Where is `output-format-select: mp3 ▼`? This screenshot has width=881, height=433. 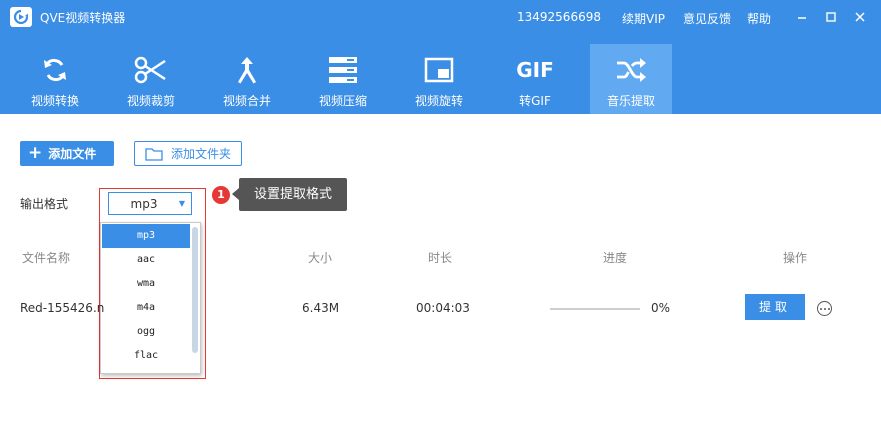
output-format-select: mp3 ▼ is located at coordinates (150, 203).